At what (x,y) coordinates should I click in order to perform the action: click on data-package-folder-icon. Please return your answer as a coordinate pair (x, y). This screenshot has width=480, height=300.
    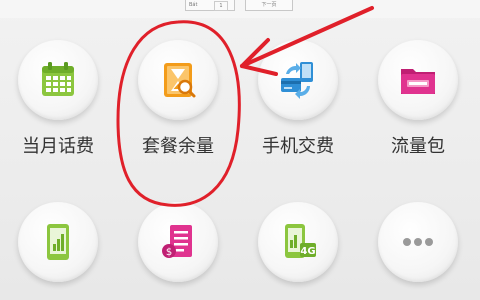
    Looking at the image, I should click on (418, 81).